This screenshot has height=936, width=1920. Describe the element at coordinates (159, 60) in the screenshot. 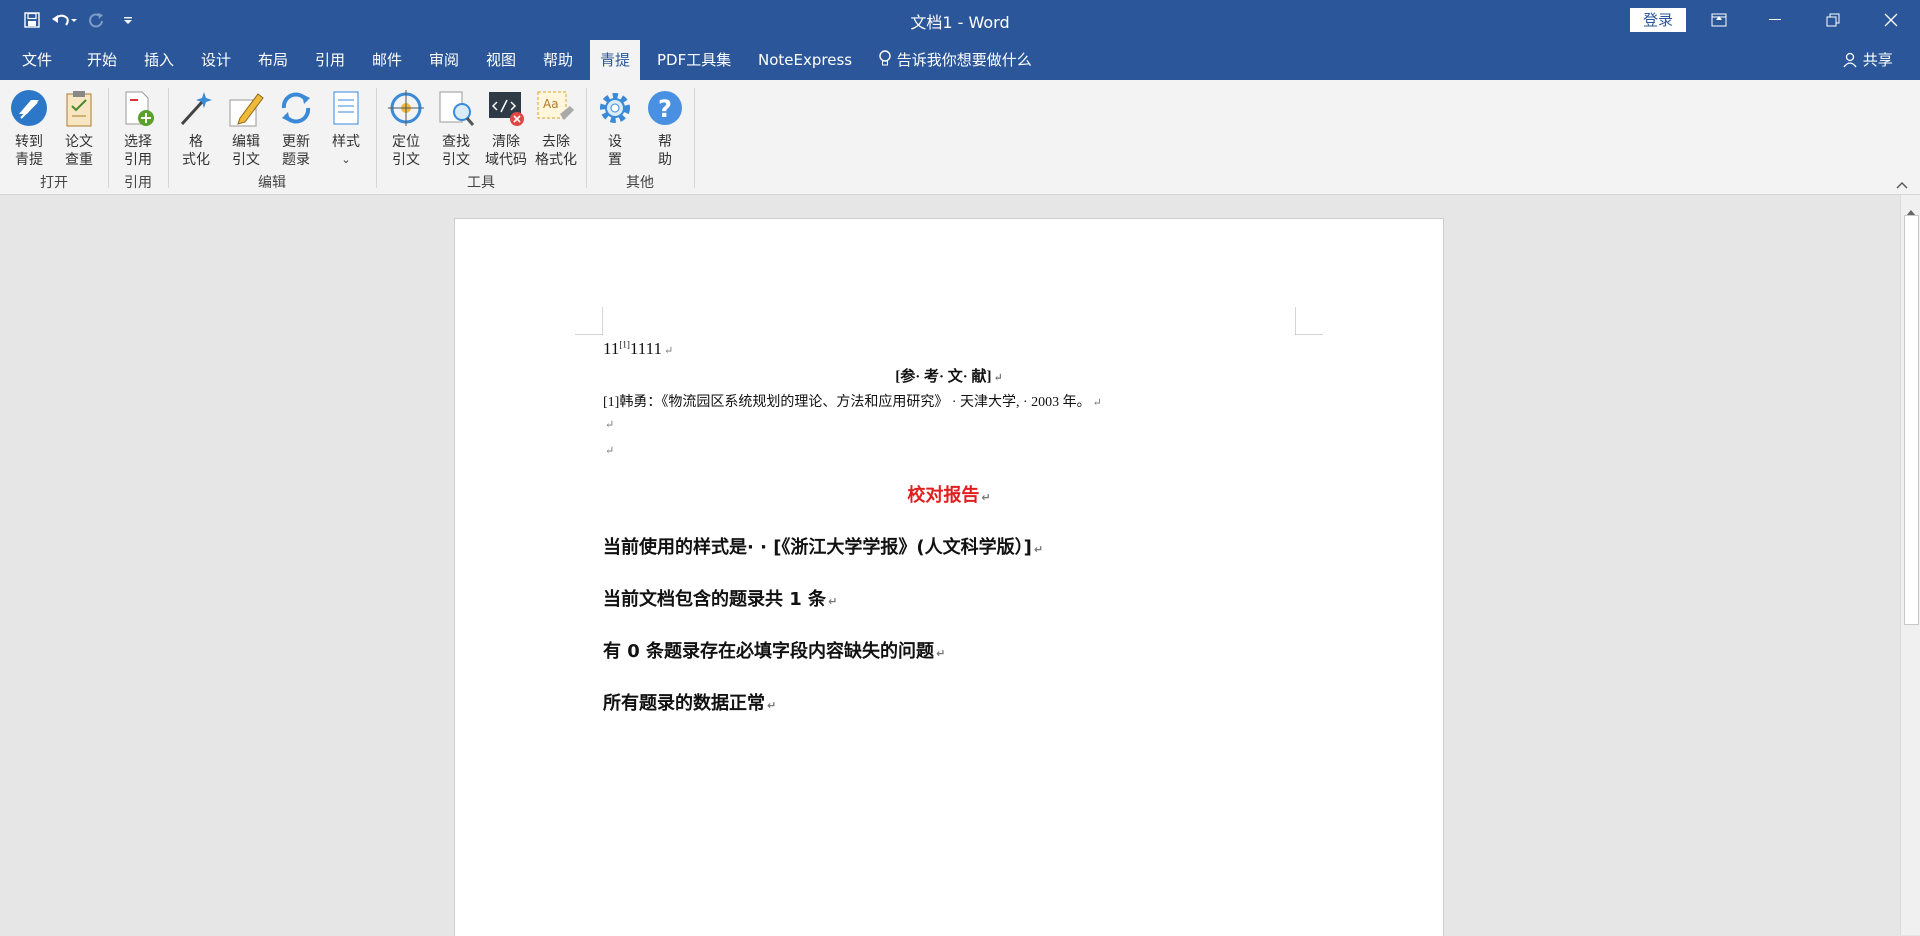

I see `tab-insert: 插入` at that location.